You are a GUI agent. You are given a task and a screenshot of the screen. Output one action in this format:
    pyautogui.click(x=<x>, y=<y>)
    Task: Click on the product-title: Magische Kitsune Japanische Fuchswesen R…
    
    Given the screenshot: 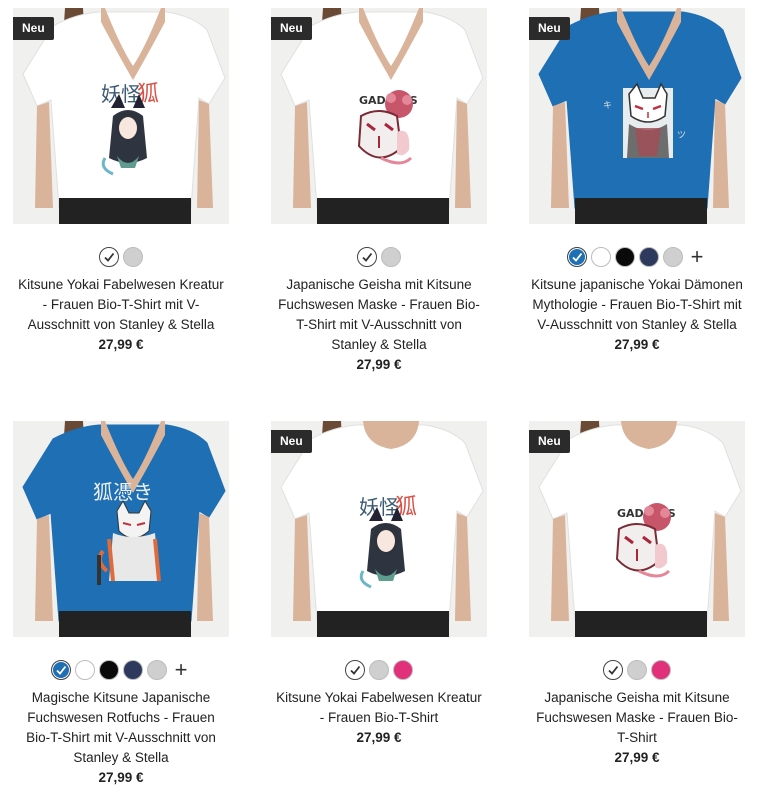 What is the action you would take?
    pyautogui.click(x=121, y=728)
    